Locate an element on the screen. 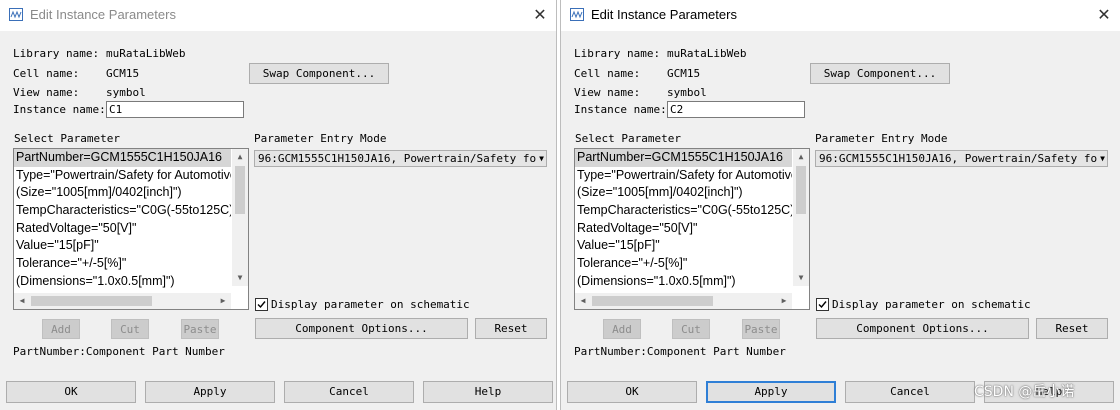 This screenshot has height=410, width=1120. help-button: Help is located at coordinates (488, 392).